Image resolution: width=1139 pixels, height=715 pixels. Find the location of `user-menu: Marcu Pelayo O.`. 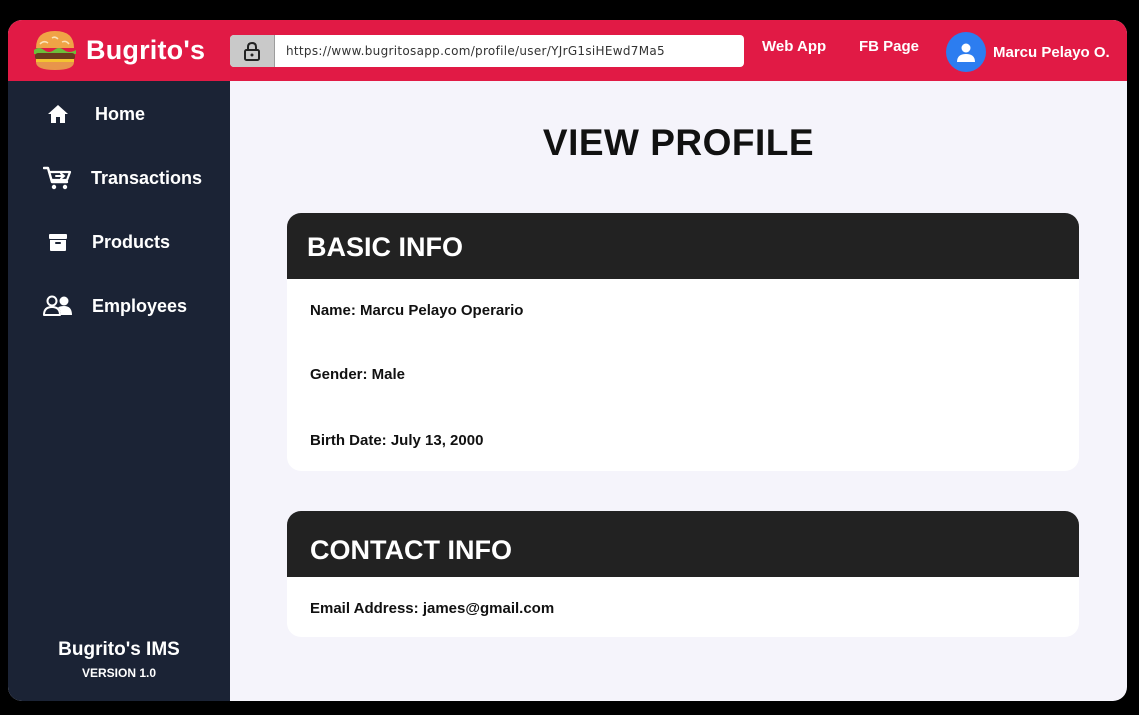

user-menu: Marcu Pelayo O. is located at coordinates (1028, 52).